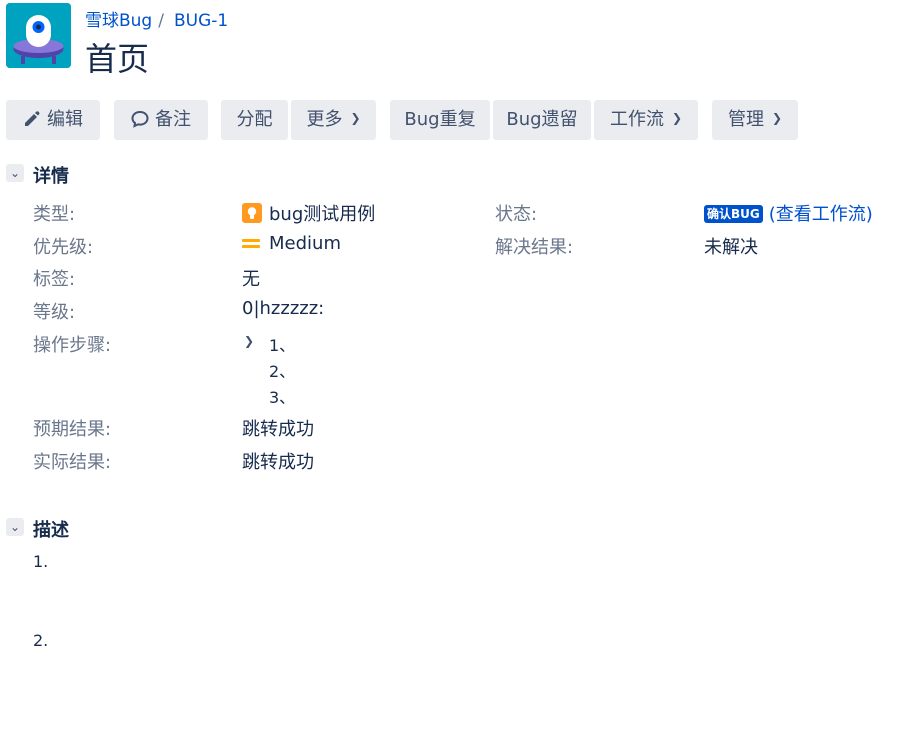 The width and height of the screenshot is (921, 733). I want to click on lightbulb-icon, so click(252, 213).